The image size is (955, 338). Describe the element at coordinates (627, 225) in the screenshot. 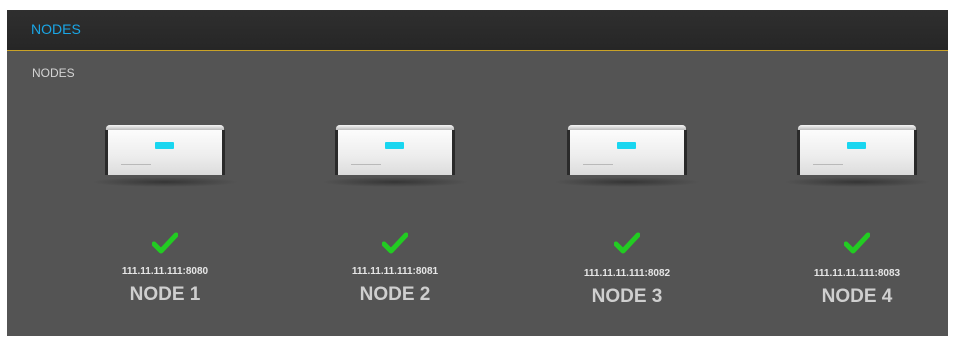

I see `node-card: 111.11.11.111:8082 NODE 3` at that location.